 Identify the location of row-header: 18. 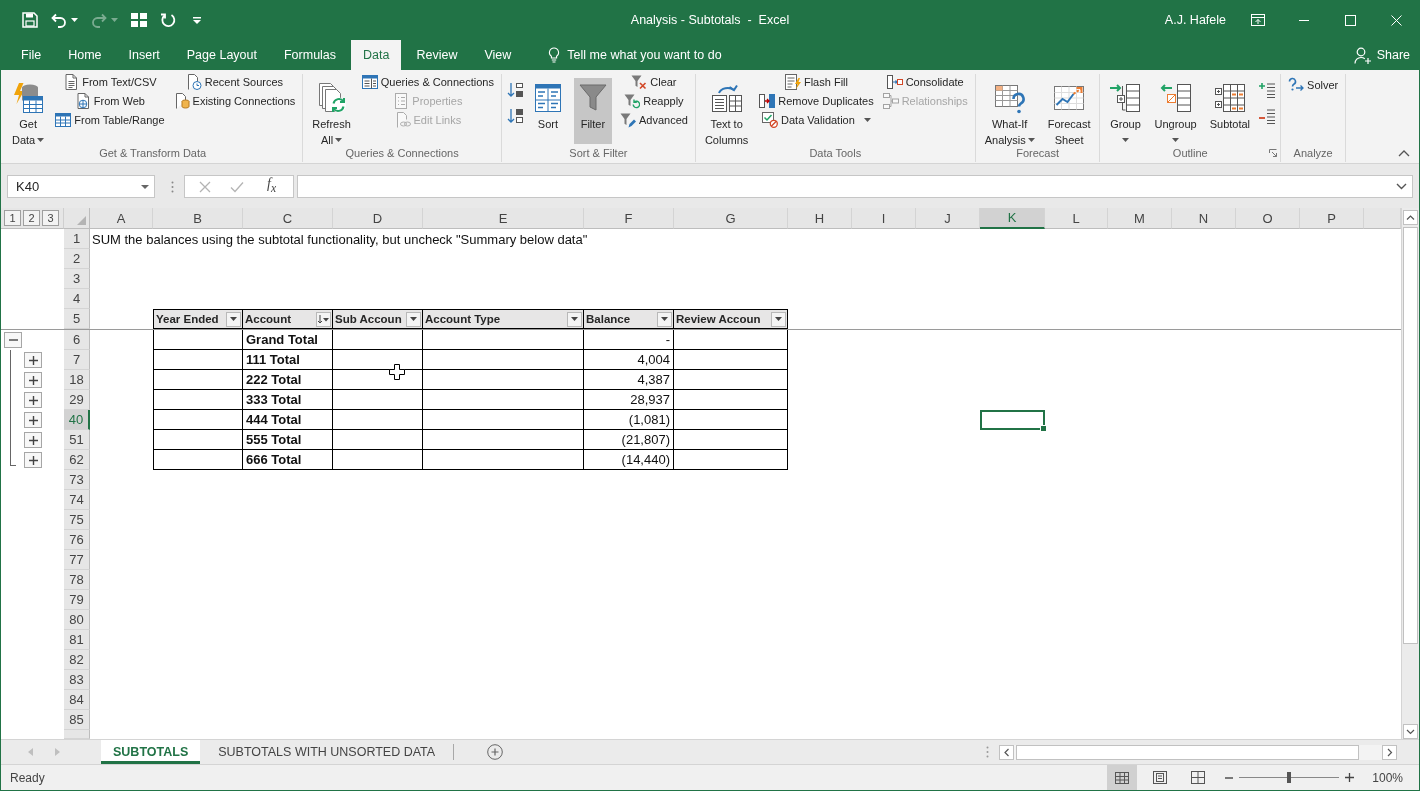
(77, 380).